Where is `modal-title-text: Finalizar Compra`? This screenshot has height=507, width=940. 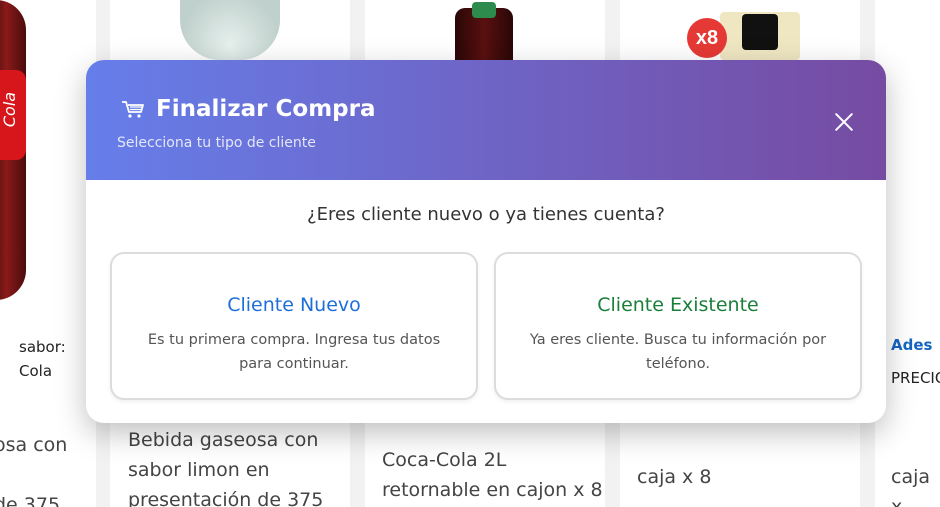 modal-title-text: Finalizar Compra is located at coordinates (266, 109).